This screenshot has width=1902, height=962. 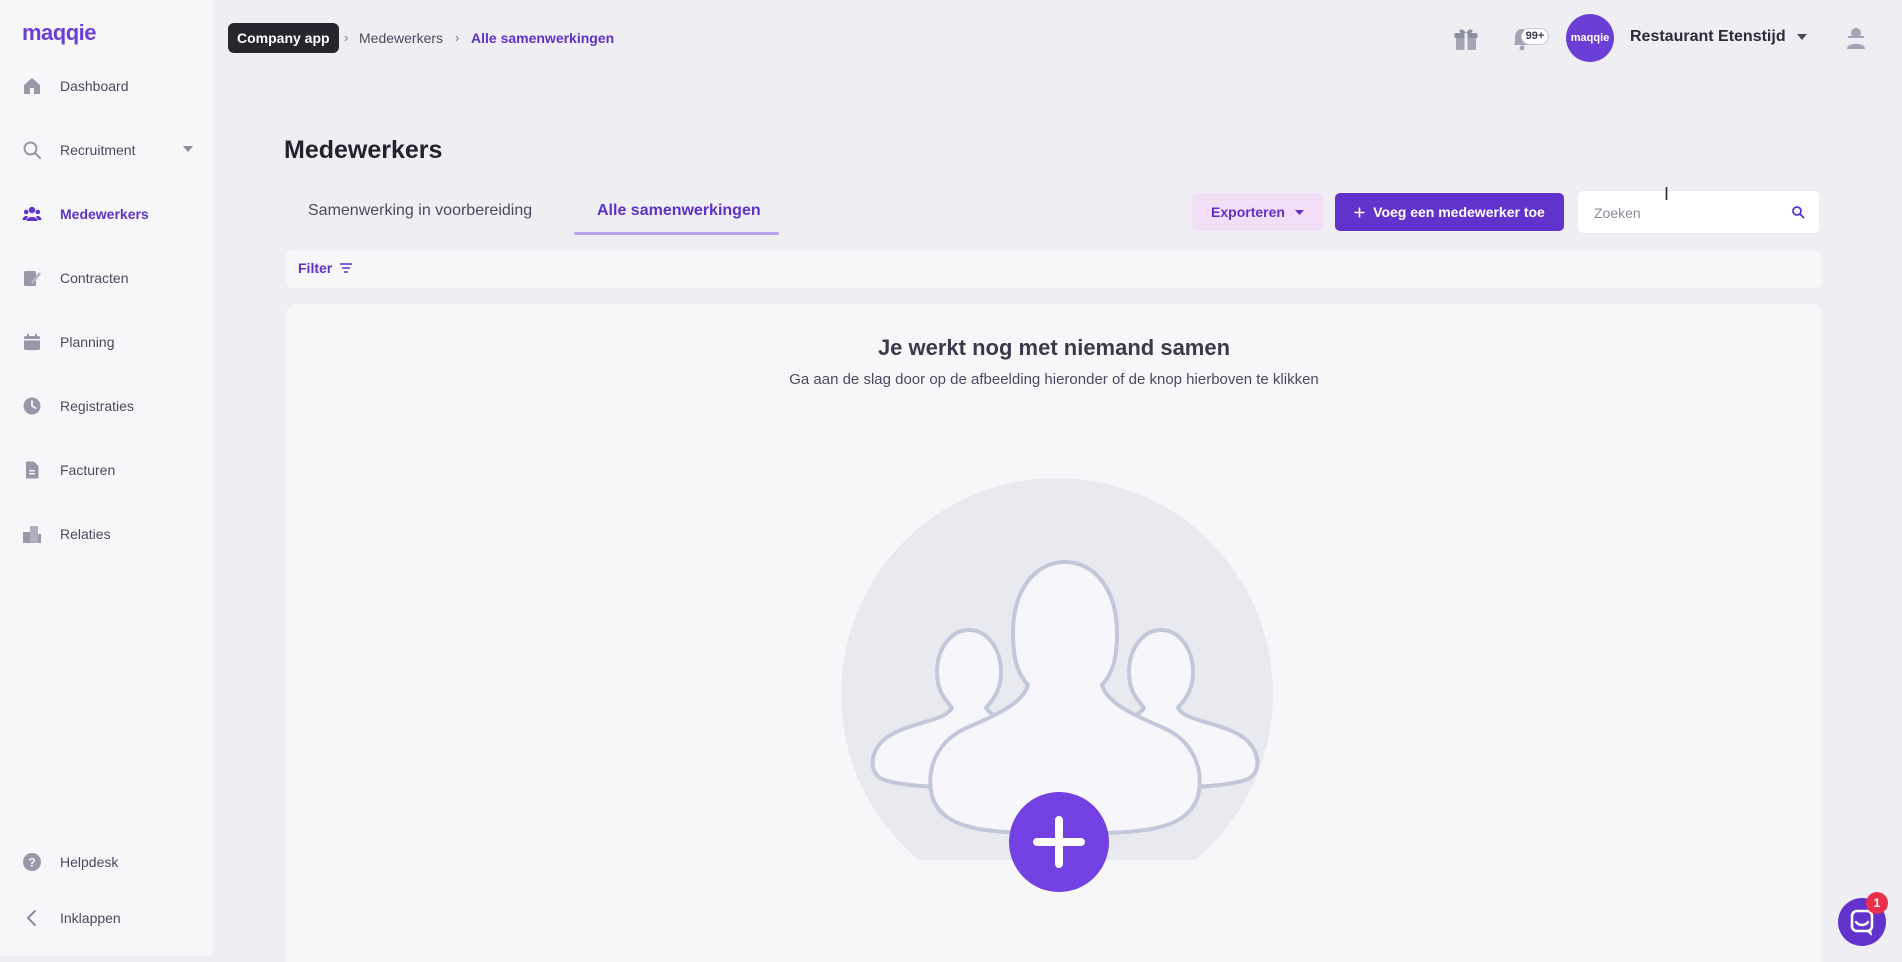 What do you see at coordinates (98, 150) in the screenshot?
I see `sidebar-item-label: Recruitment` at bounding box center [98, 150].